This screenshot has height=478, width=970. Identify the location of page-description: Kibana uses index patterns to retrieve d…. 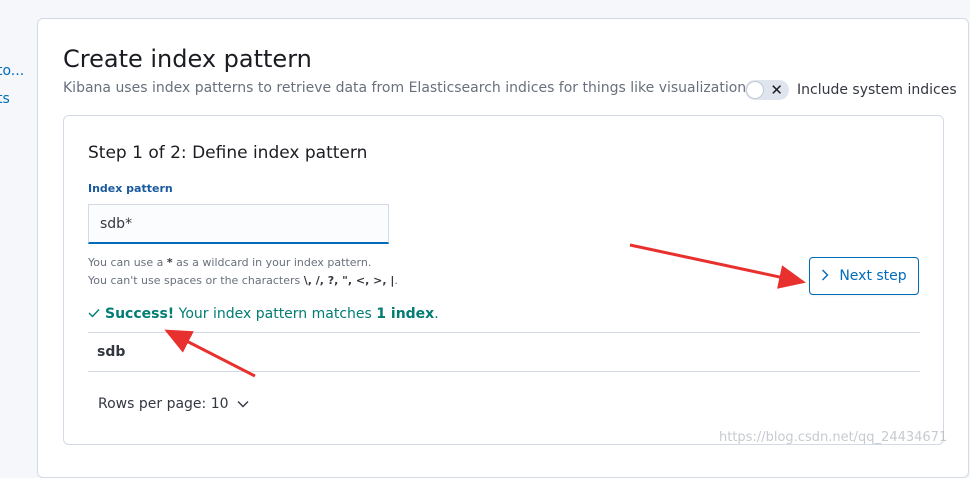
(410, 88).